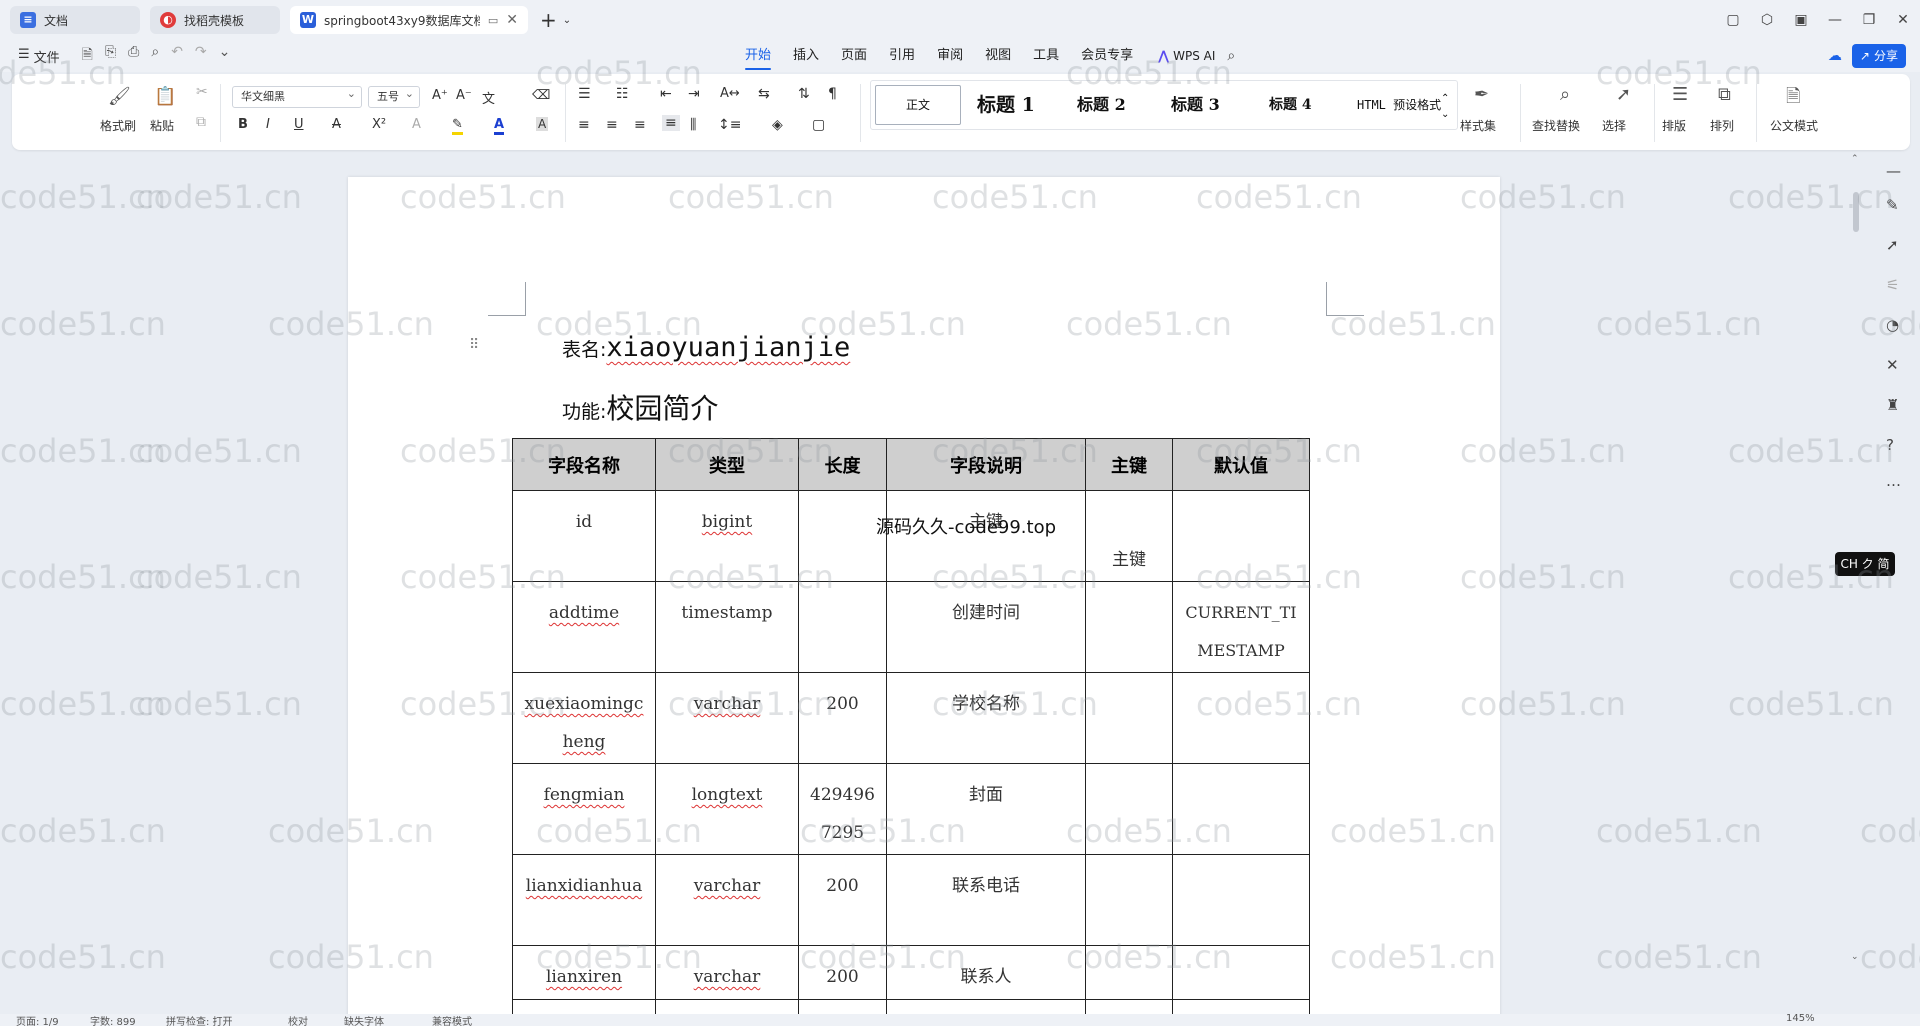  What do you see at coordinates (110, 56) in the screenshot?
I see `export-icon: ⎘` at bounding box center [110, 56].